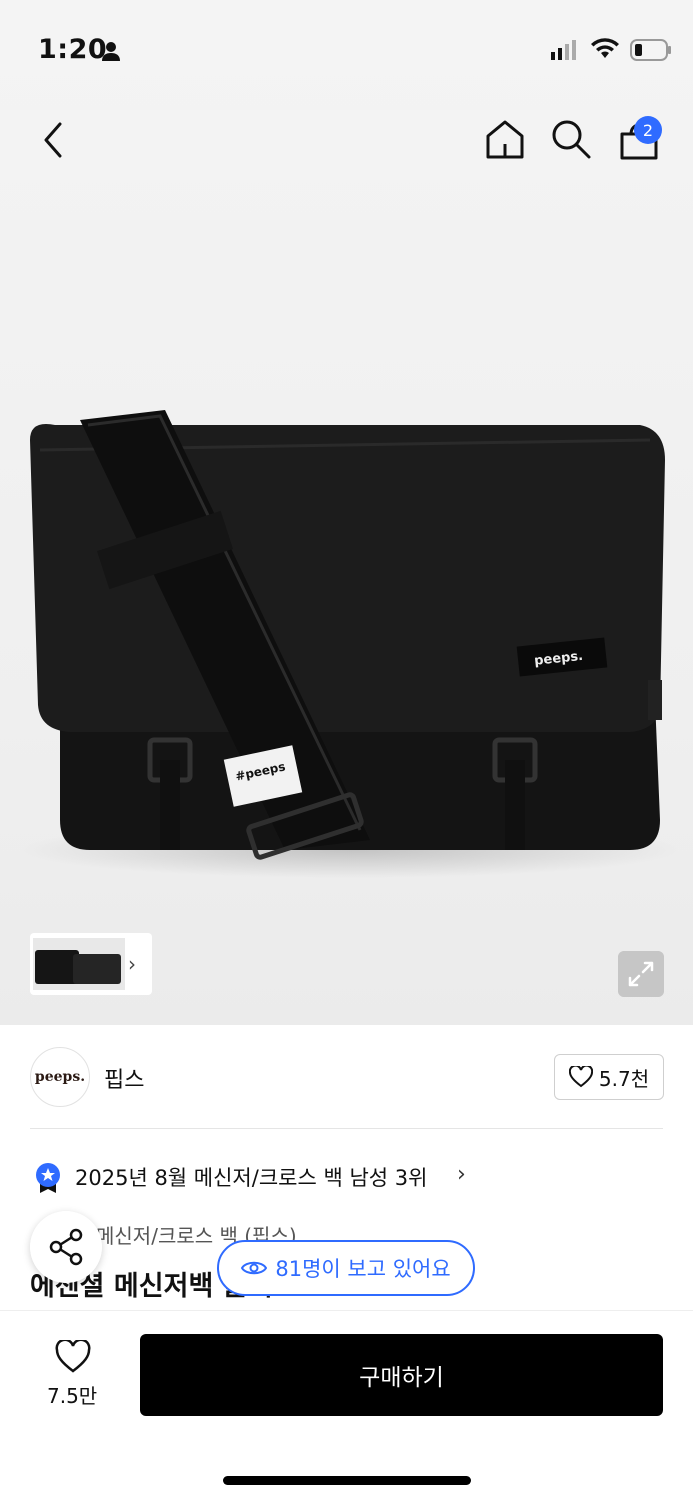 This screenshot has width=693, height=1501. I want to click on search-icon, so click(571, 139).